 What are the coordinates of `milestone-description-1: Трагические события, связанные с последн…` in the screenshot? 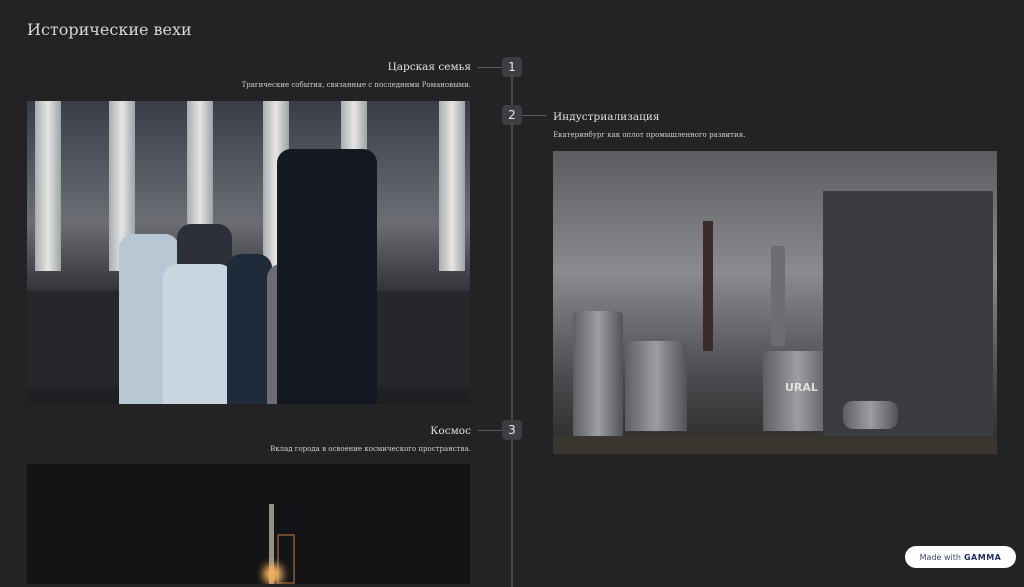 It's located at (356, 85).